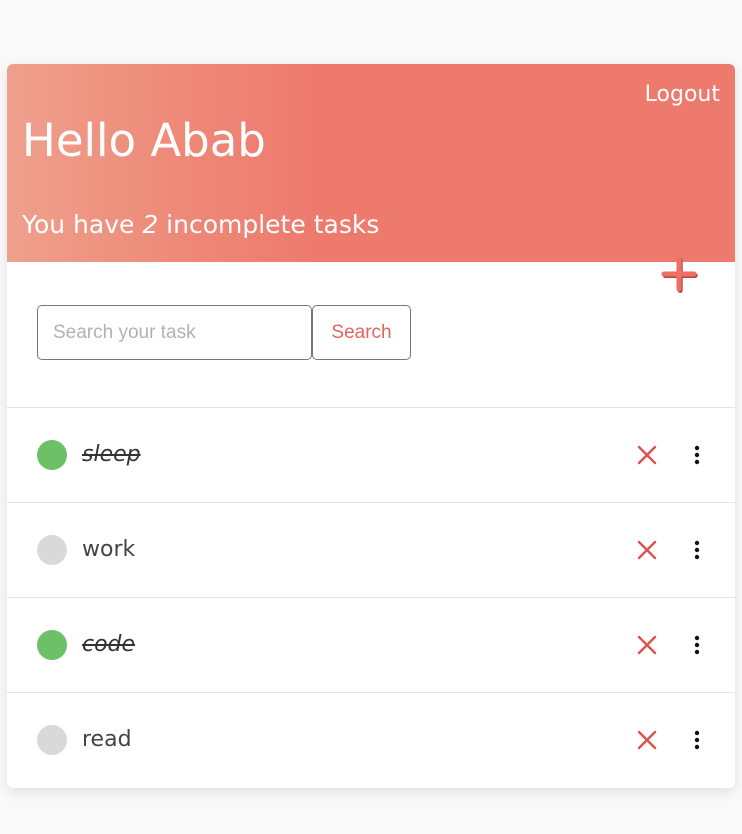  What do you see at coordinates (371, 550) in the screenshot?
I see `task-row: work` at bounding box center [371, 550].